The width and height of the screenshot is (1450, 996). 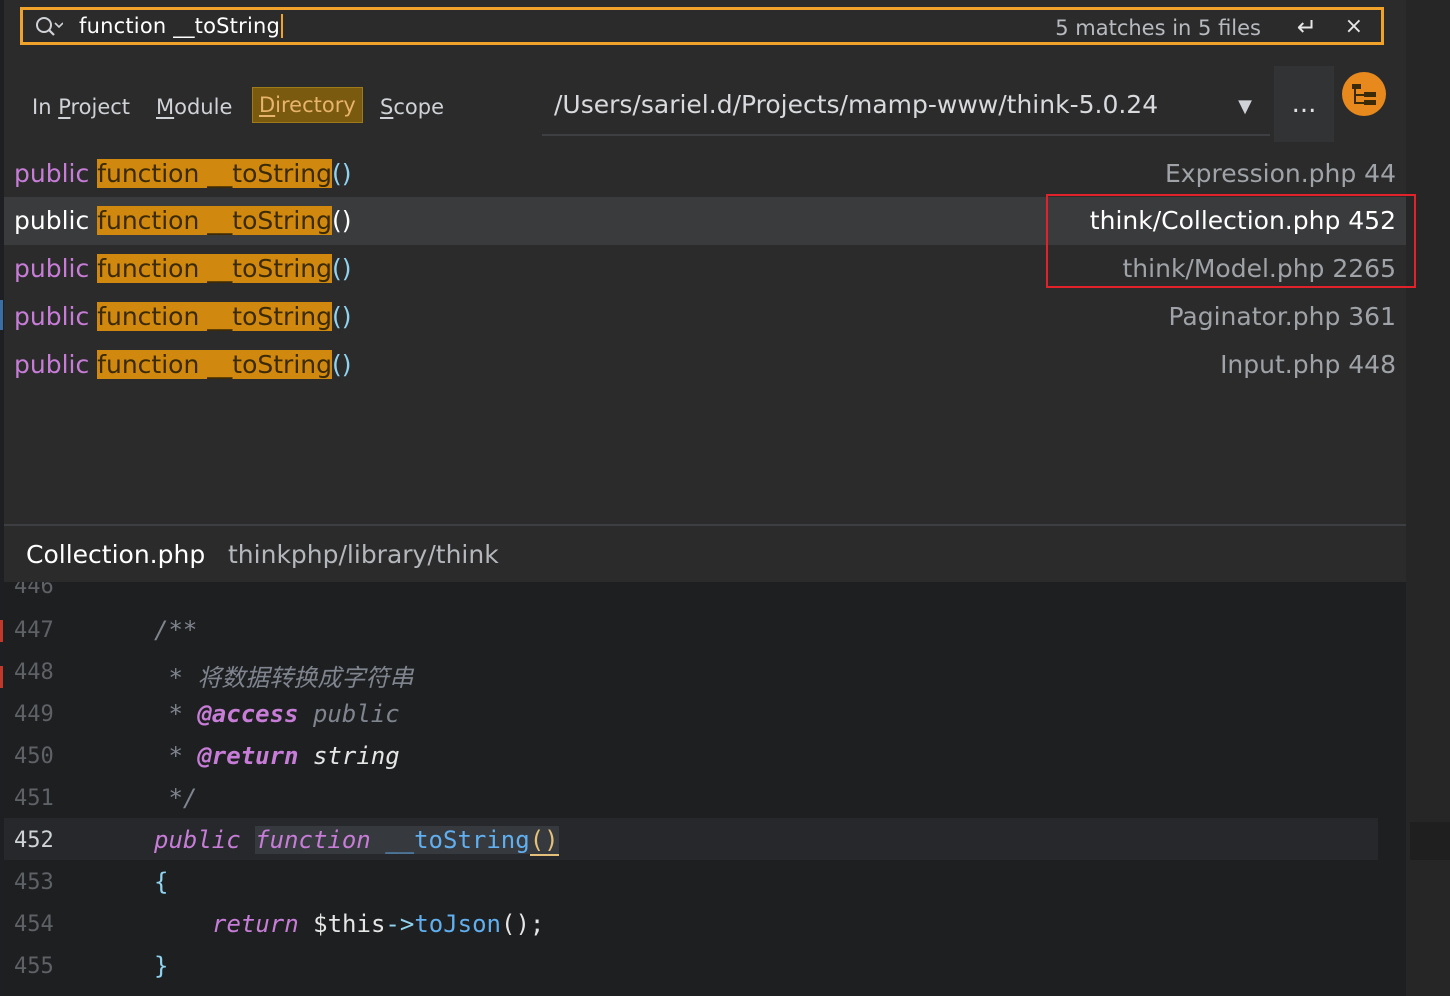 What do you see at coordinates (176, 798) in the screenshot?
I see `code-line: */` at bounding box center [176, 798].